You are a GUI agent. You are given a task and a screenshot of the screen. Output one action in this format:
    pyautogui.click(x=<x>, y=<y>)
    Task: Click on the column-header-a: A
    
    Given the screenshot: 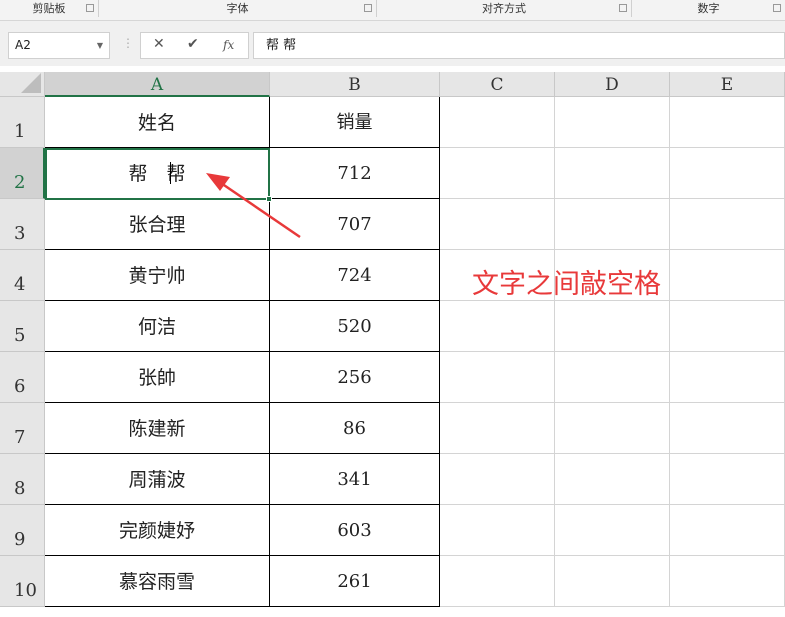 What is the action you would take?
    pyautogui.click(x=157, y=84)
    